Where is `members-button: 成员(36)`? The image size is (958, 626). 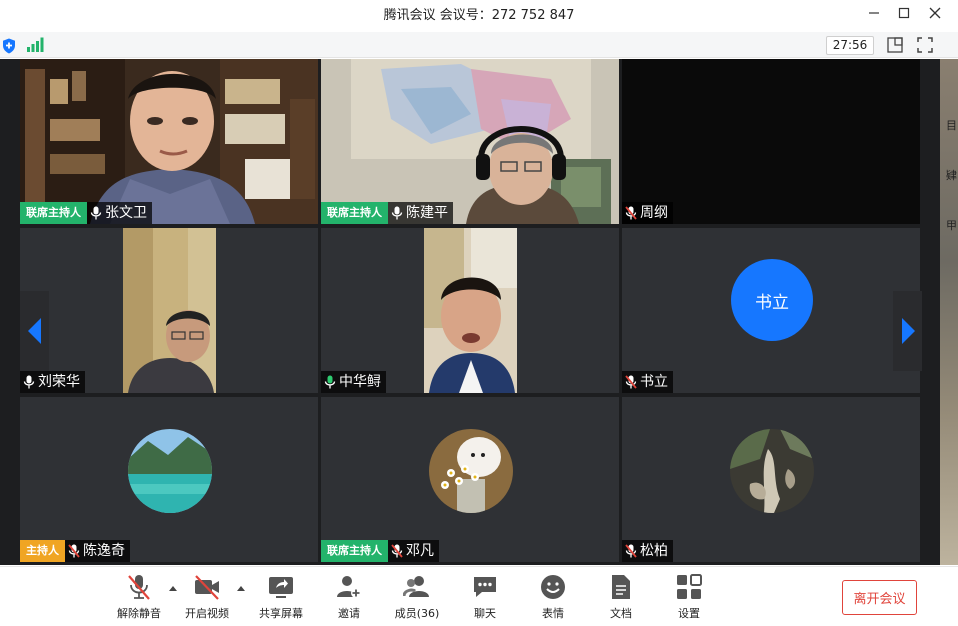
members-button: 成员(36) is located at coordinates (417, 598).